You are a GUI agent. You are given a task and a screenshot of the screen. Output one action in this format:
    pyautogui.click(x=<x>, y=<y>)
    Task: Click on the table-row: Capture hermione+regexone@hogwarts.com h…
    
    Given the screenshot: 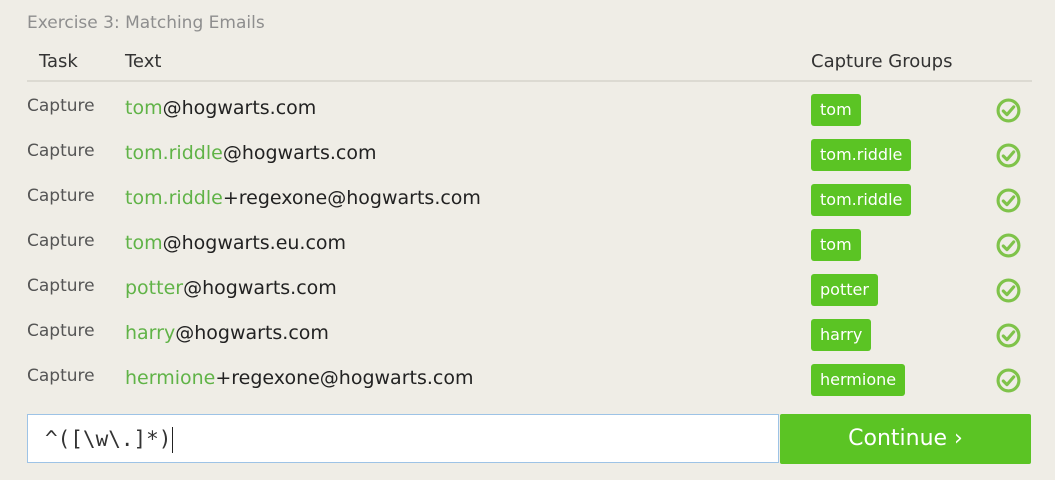 What is the action you would take?
    pyautogui.click(x=529, y=386)
    